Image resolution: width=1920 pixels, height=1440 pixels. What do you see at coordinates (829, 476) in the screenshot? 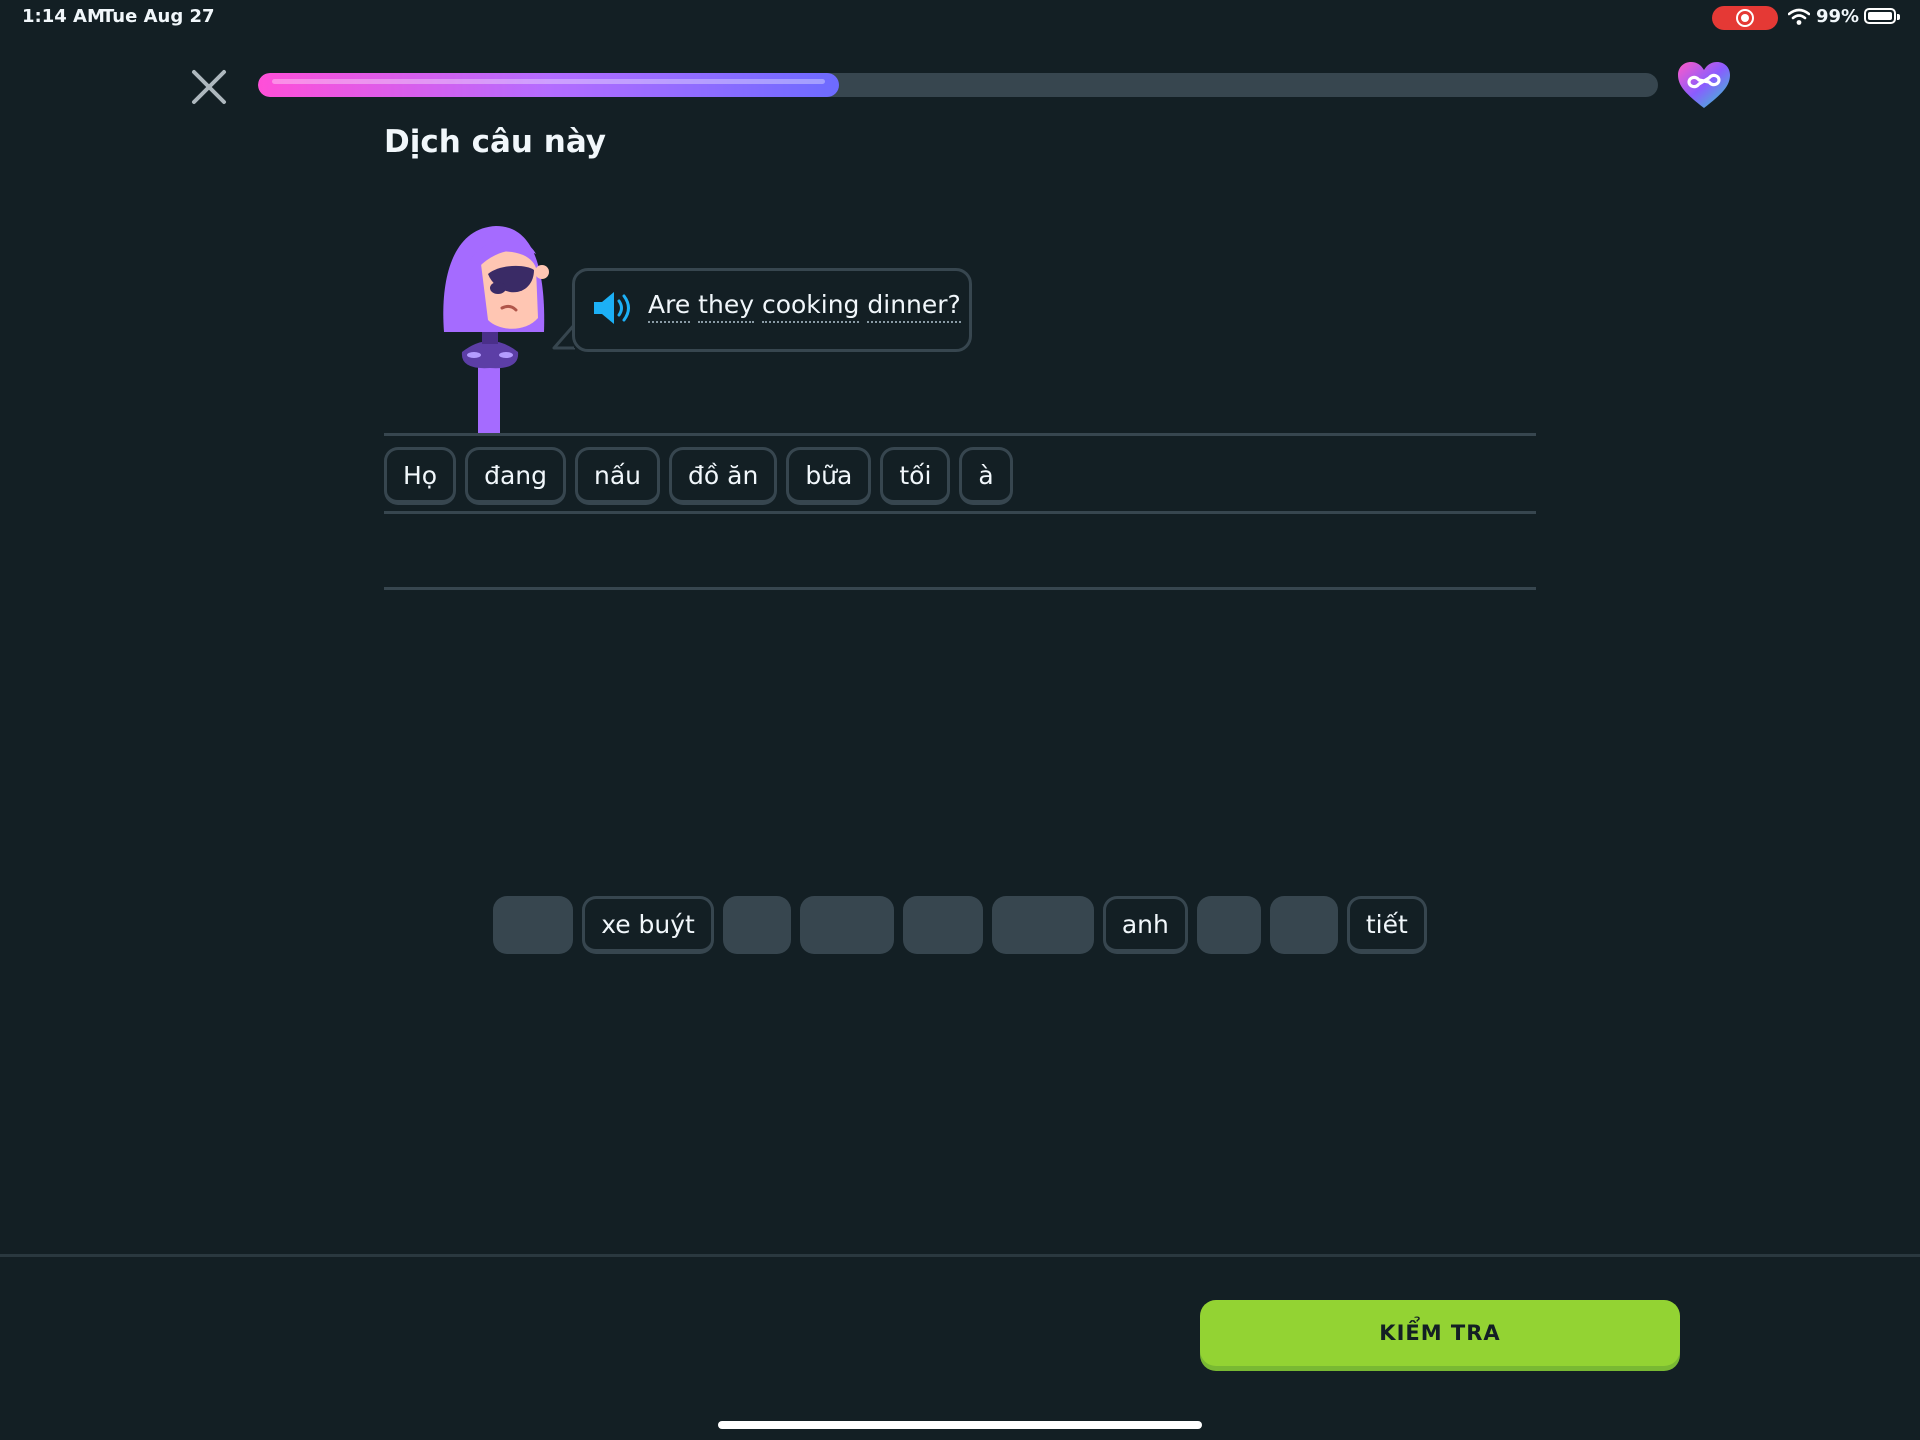
I see `answer-chip: bữa` at bounding box center [829, 476].